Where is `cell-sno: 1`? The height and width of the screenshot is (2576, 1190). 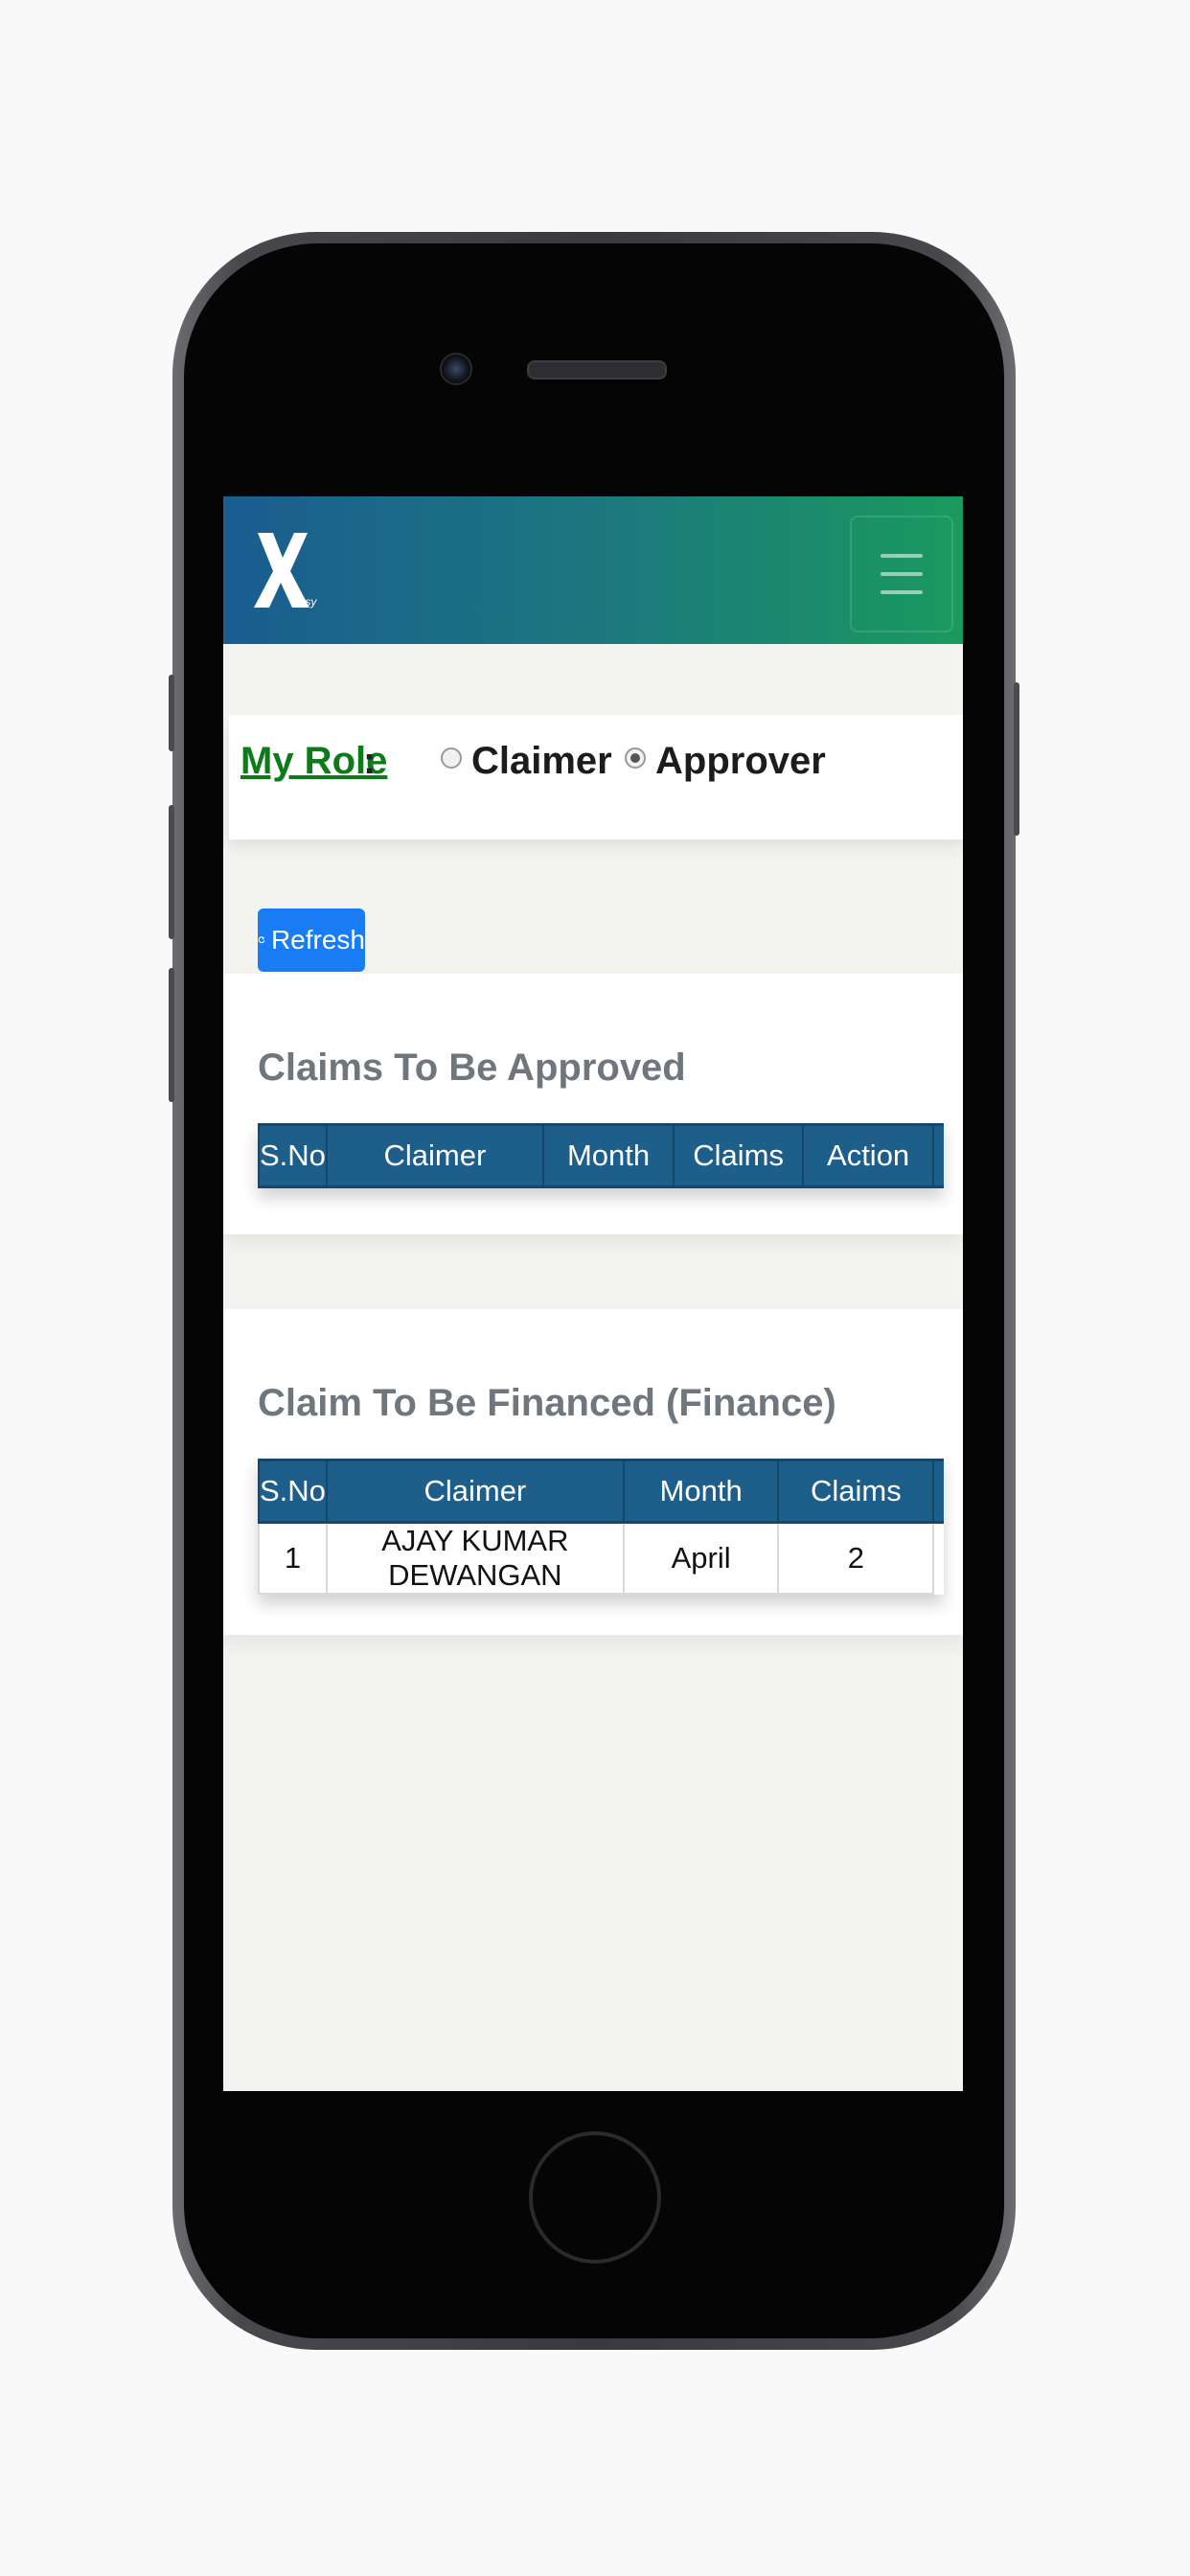 cell-sno: 1 is located at coordinates (293, 1558).